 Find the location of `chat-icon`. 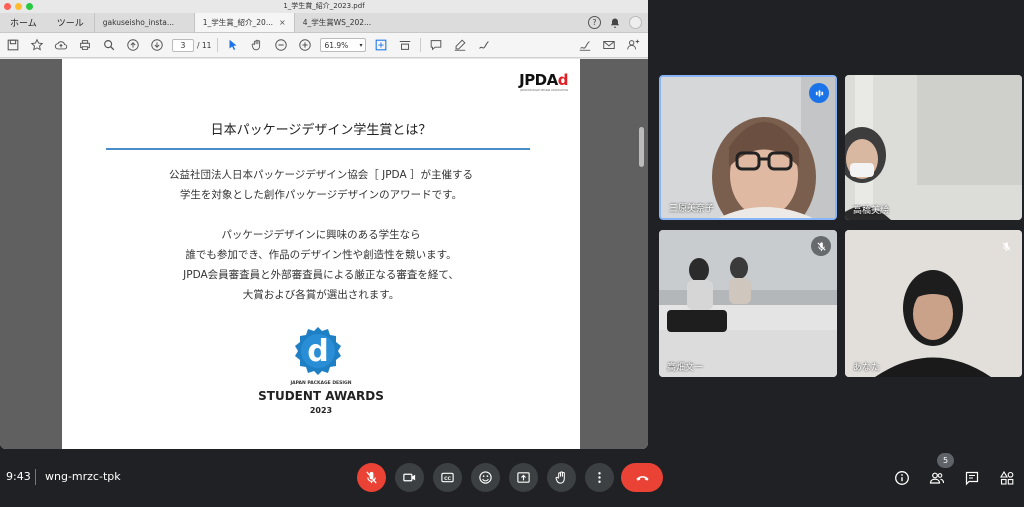

chat-icon is located at coordinates (972, 478).